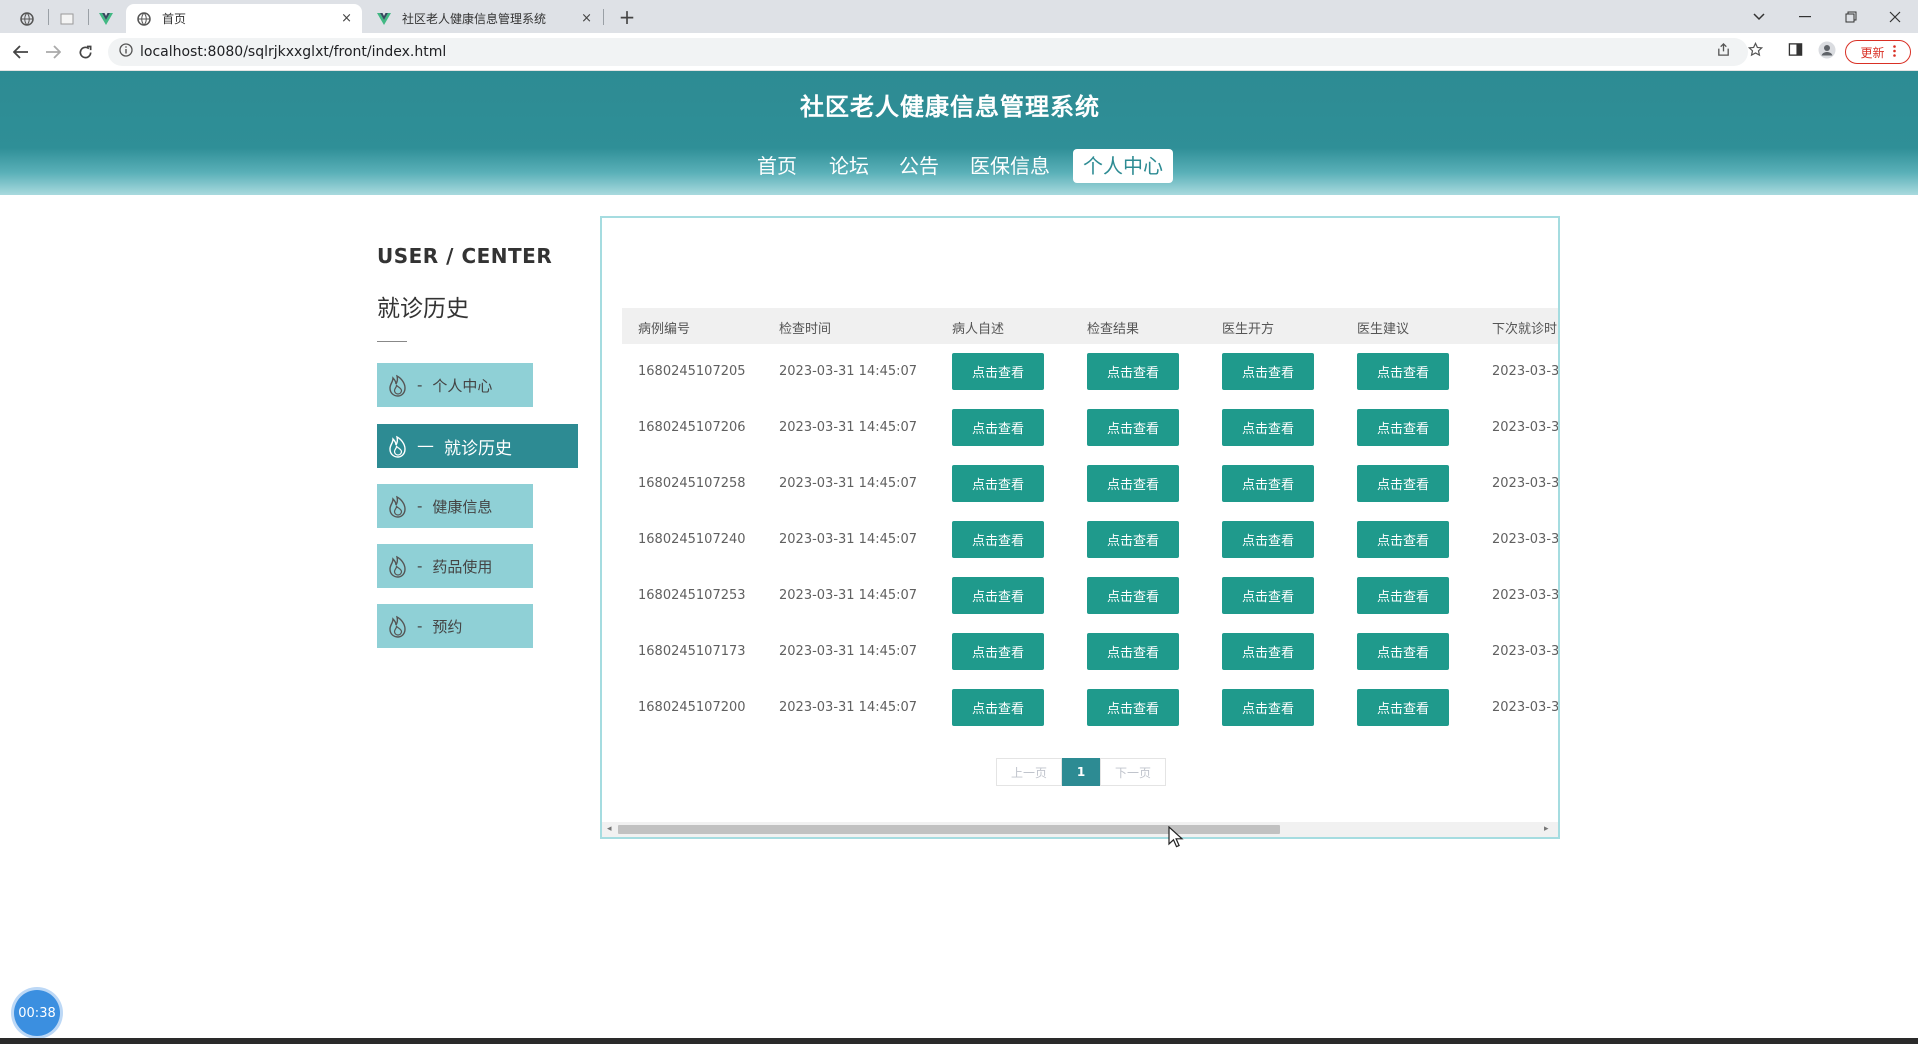  I want to click on update-button: 更新, so click(1878, 52).